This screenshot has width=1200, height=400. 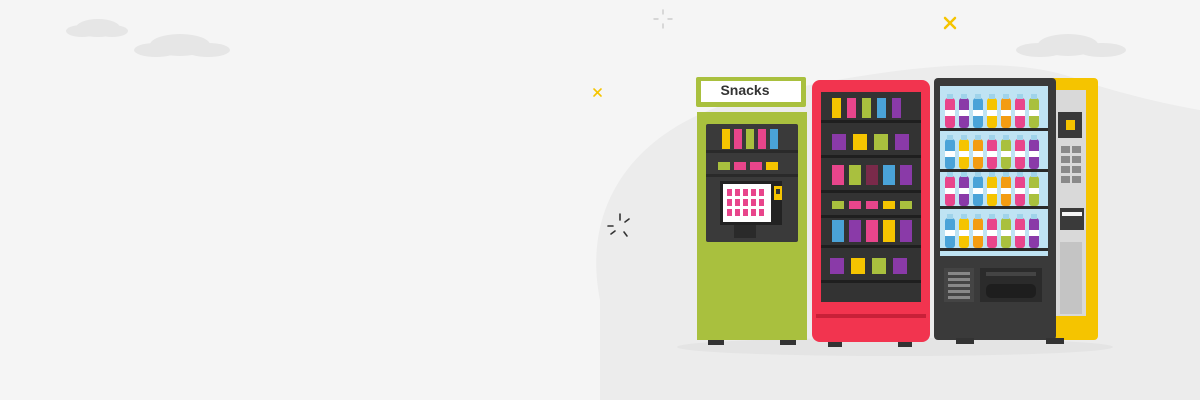 I want to click on card-reader, so click(x=1070, y=125).